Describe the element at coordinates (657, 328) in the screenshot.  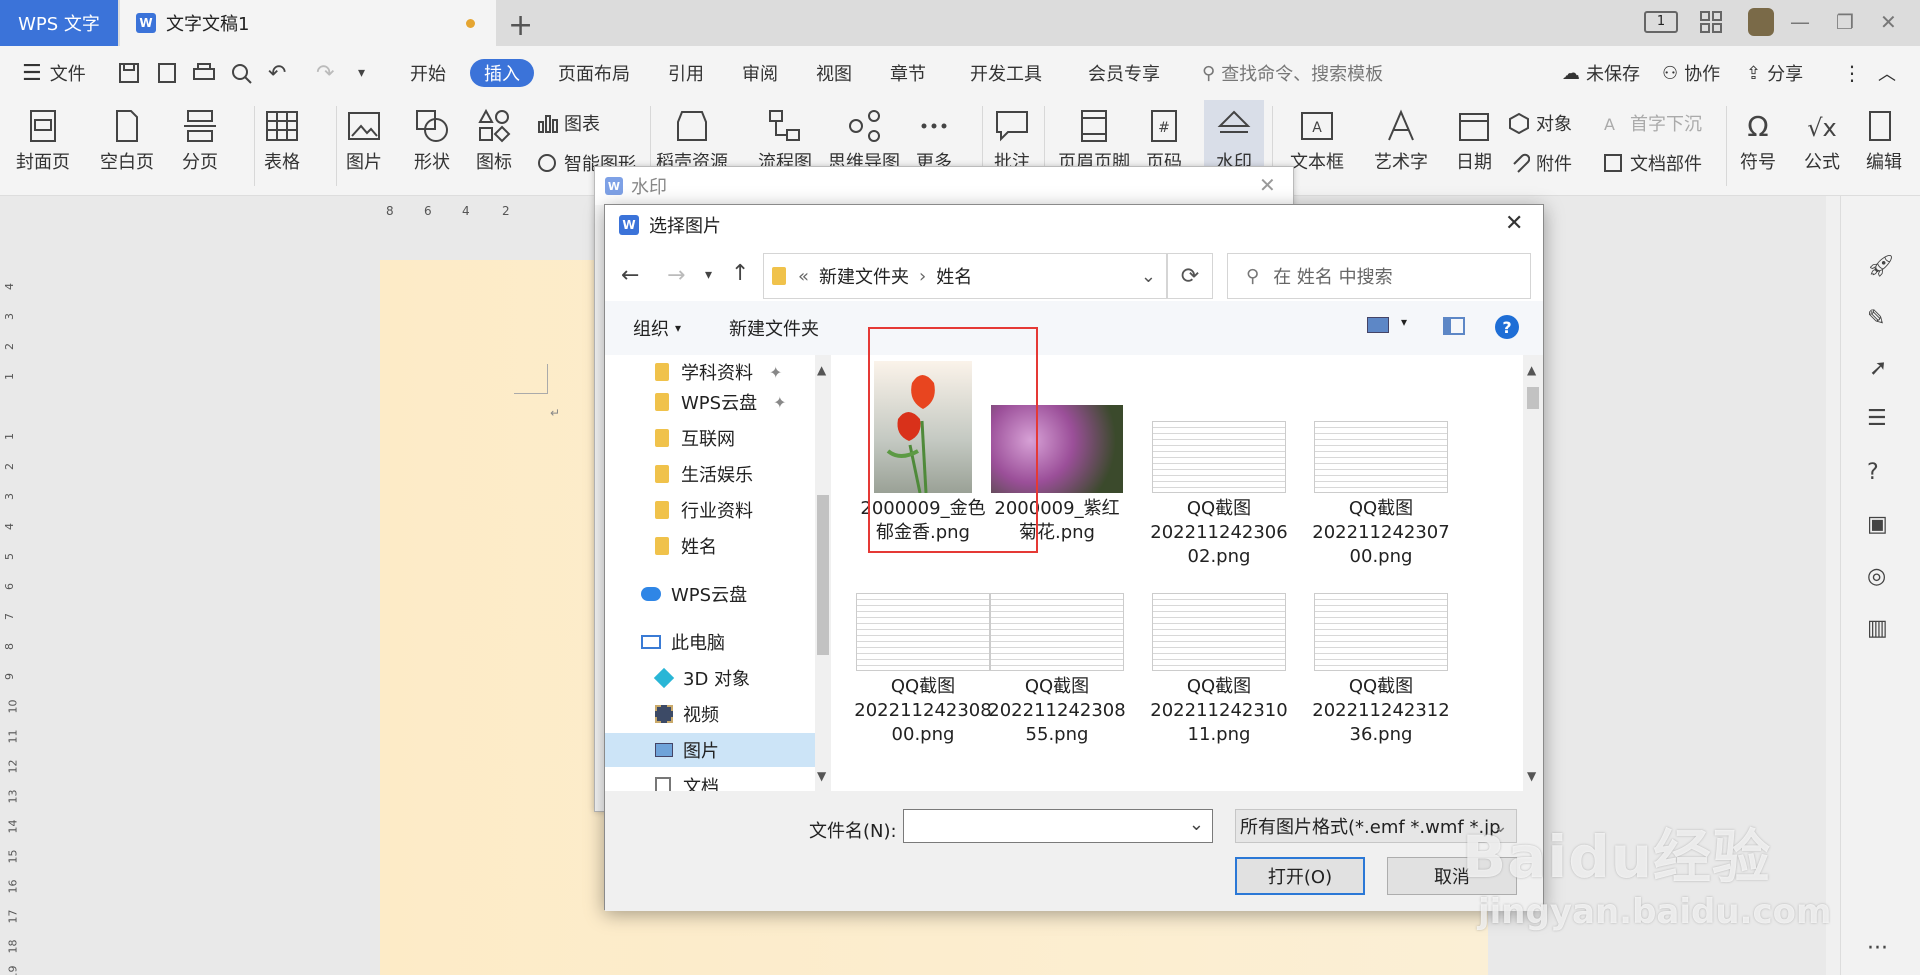
I see `organize-button: 组织 ▾` at that location.